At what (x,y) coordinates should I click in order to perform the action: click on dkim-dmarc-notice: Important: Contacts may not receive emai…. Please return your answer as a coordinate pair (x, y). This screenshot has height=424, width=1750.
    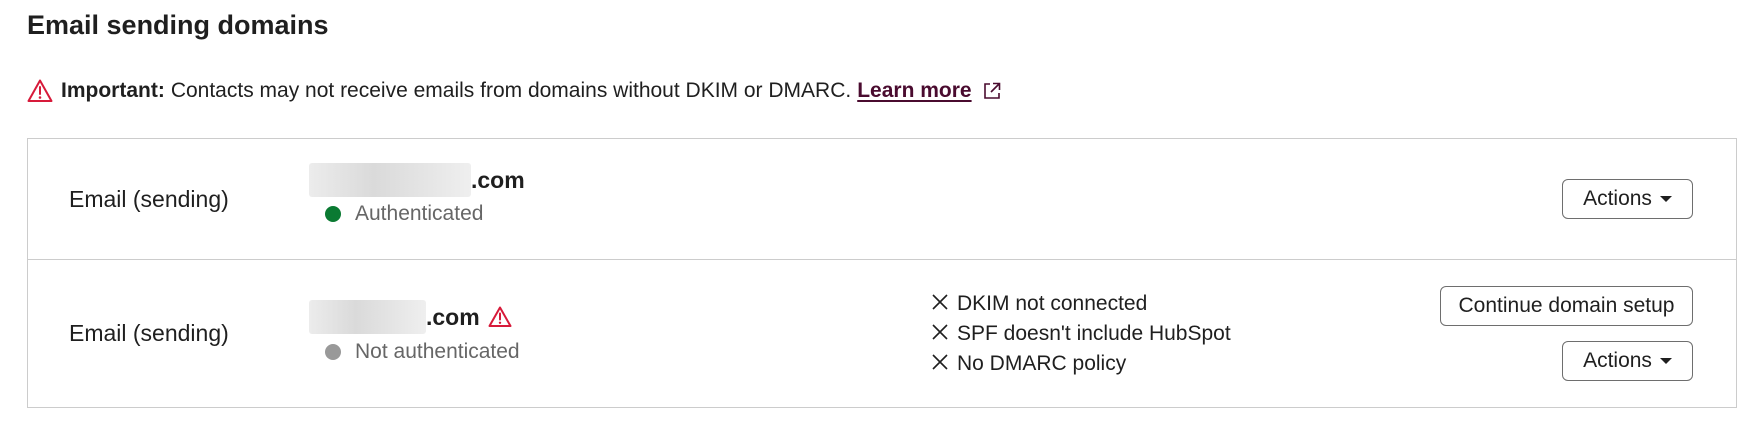
    Looking at the image, I should click on (514, 91).